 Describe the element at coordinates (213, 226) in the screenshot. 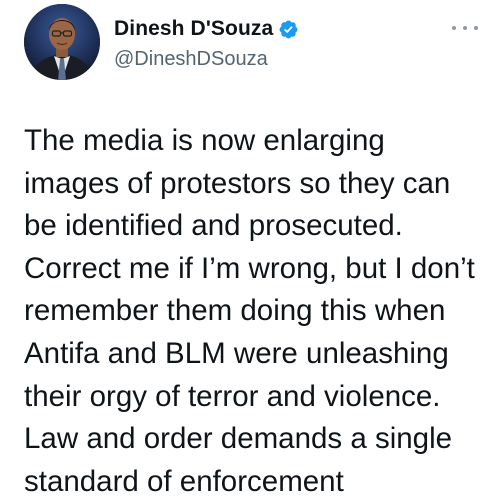

I see `tweet-text-line: be identified and prosecuted.` at that location.